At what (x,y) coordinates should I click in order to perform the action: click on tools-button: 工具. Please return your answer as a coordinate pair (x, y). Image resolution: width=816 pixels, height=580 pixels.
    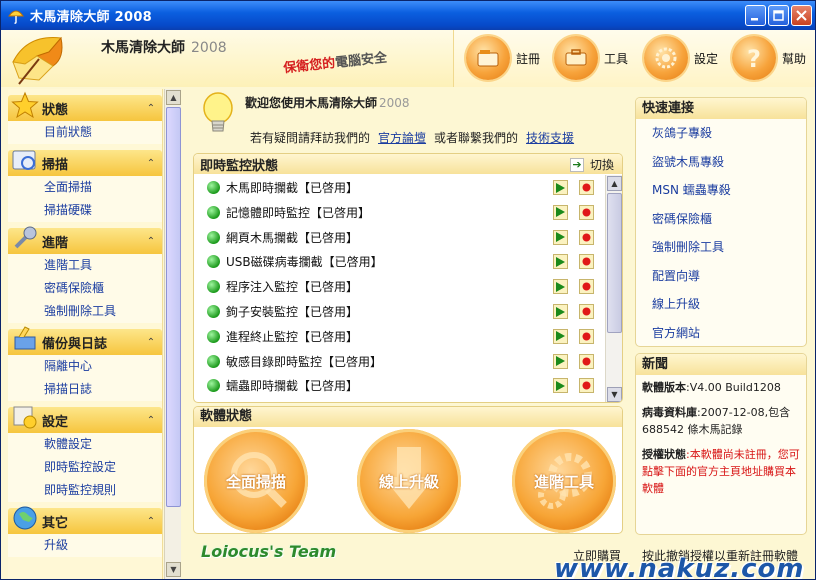
    Looking at the image, I should click on (591, 58).